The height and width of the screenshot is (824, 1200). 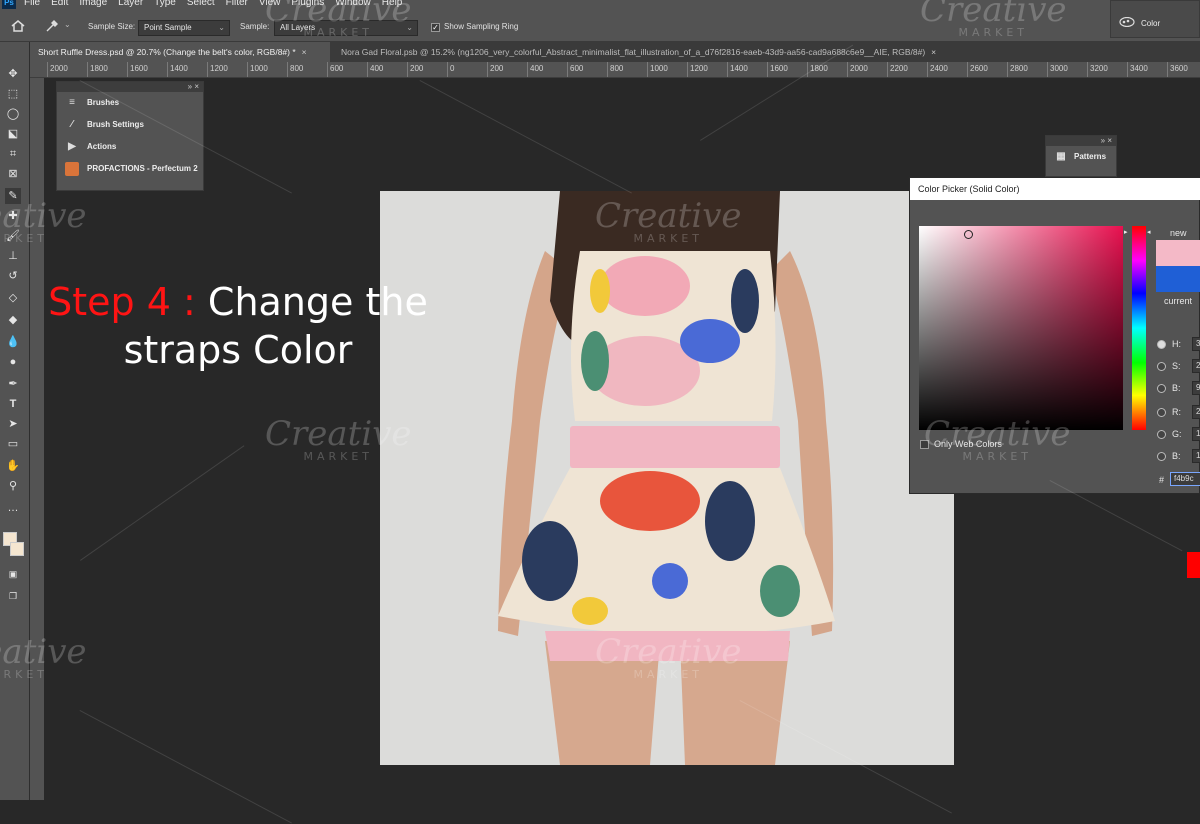 I want to click on lasso-tool-icon: ◯, so click(x=13, y=114).